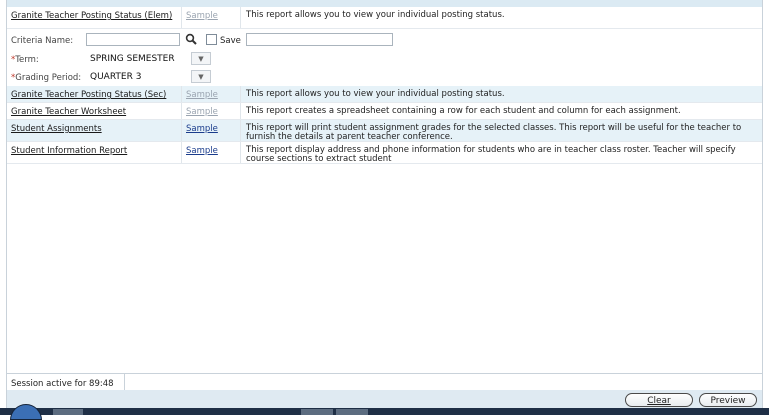 This screenshot has height=420, width=769. What do you see at coordinates (384, 411) in the screenshot?
I see `taskbar` at bounding box center [384, 411].